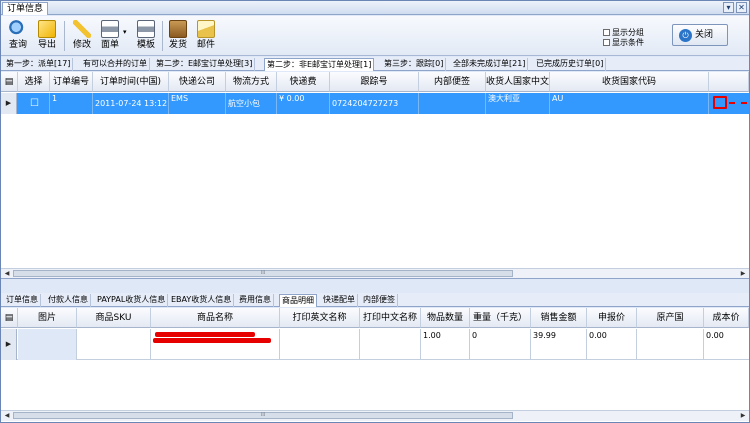  What do you see at coordinates (490, 64) in the screenshot?
I see `tab-all-unfinished: 全部未完成订单[21]` at bounding box center [490, 64].